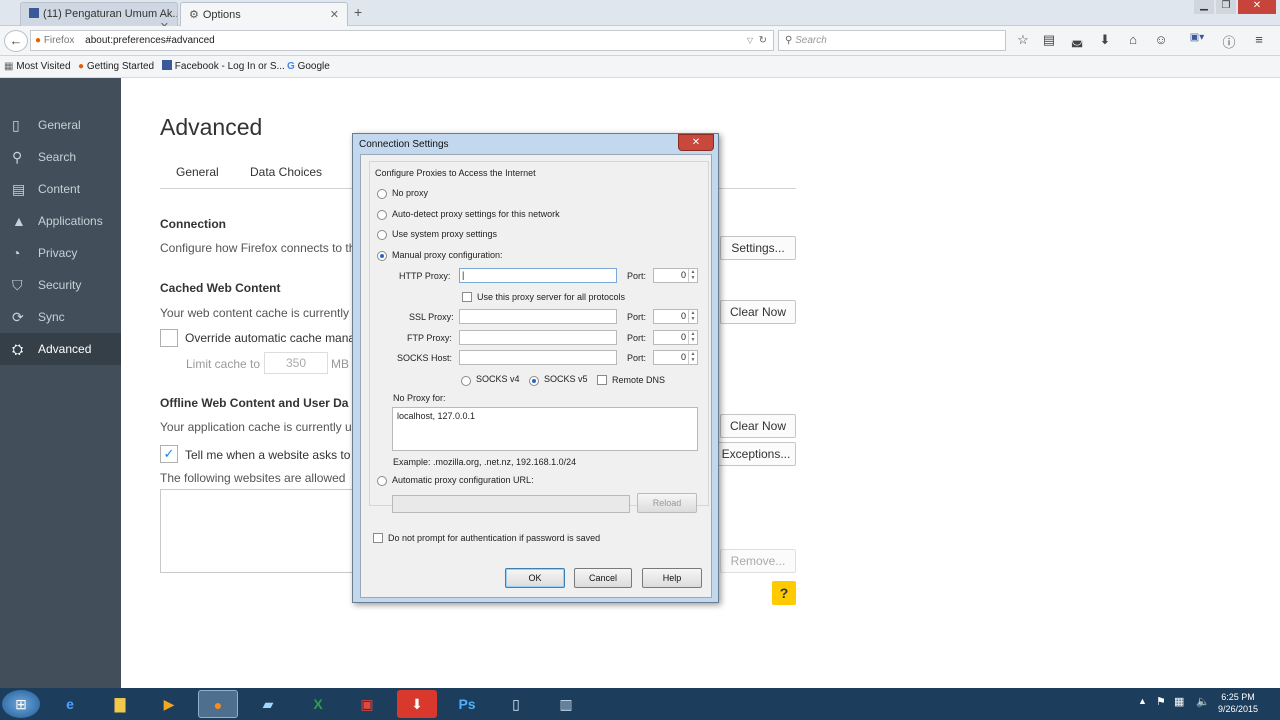 Image resolution: width=1280 pixels, height=720 pixels. Describe the element at coordinates (545, 429) in the screenshot. I see `no-proxy-for-textarea: localhost, 127.0.0.1` at that location.